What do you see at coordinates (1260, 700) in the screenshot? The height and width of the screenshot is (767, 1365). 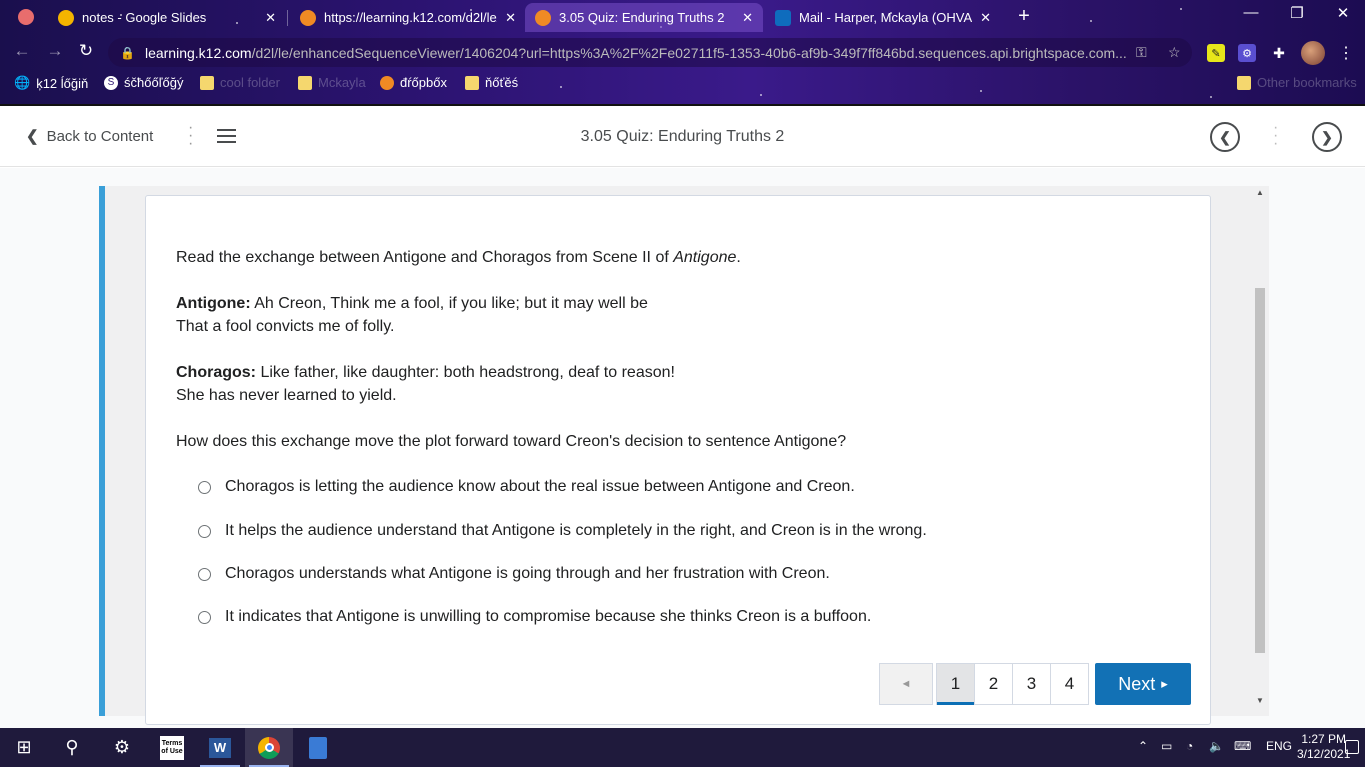 I see `scroll-down-icon: ▼` at bounding box center [1260, 700].